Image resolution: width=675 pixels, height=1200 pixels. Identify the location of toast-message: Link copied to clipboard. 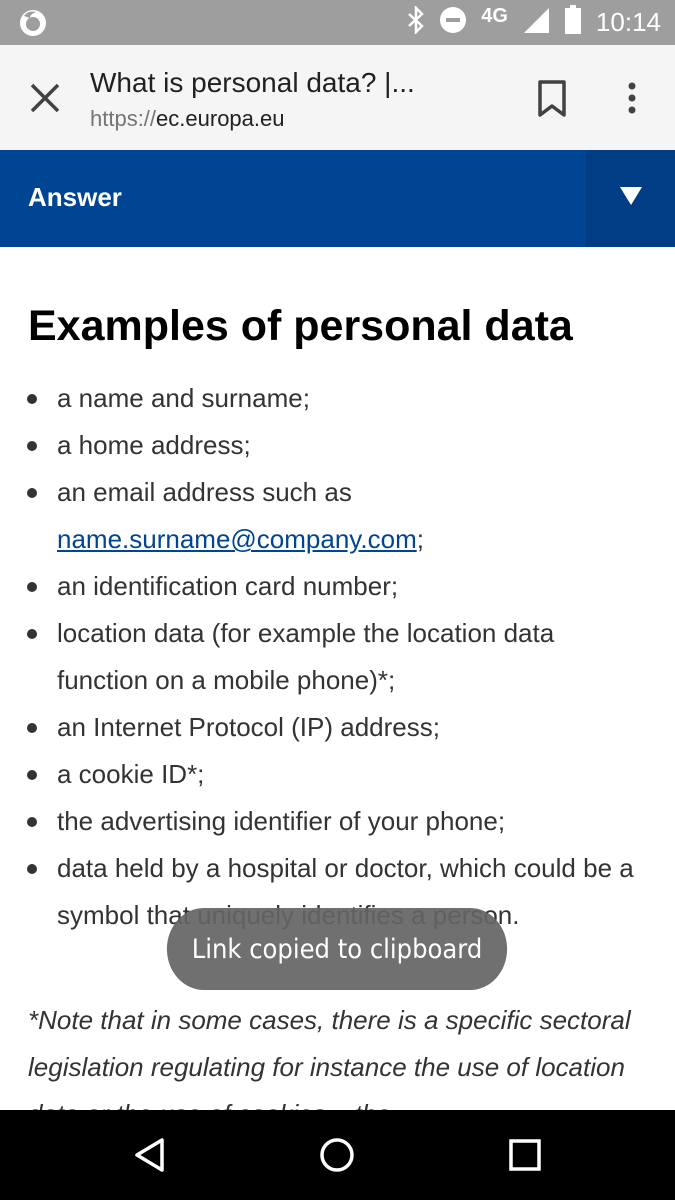
(337, 949).